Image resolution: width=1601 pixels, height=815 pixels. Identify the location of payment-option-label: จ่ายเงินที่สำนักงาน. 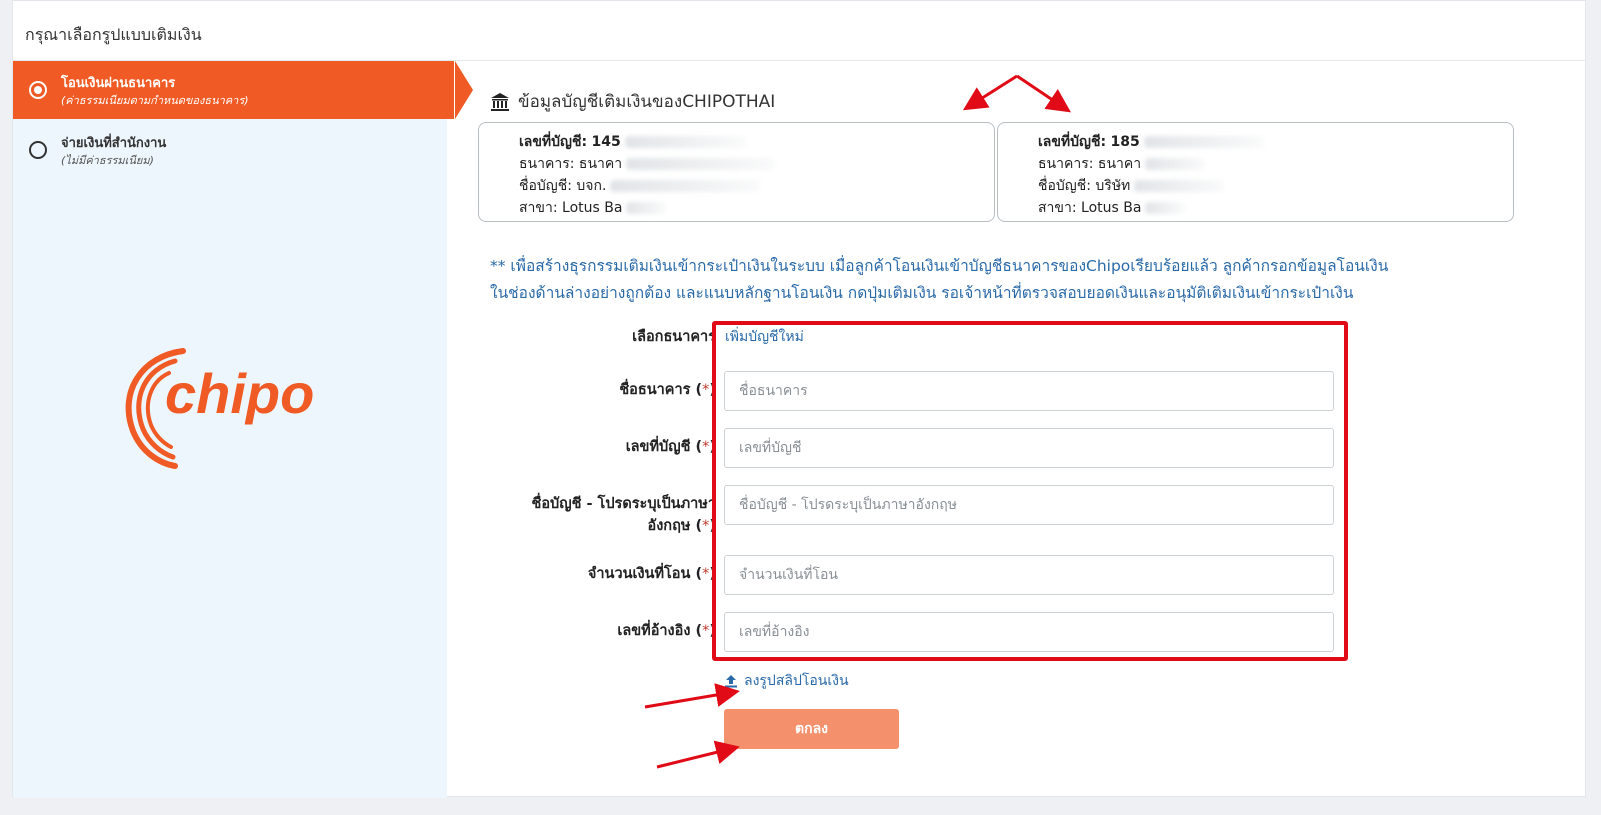
(114, 143).